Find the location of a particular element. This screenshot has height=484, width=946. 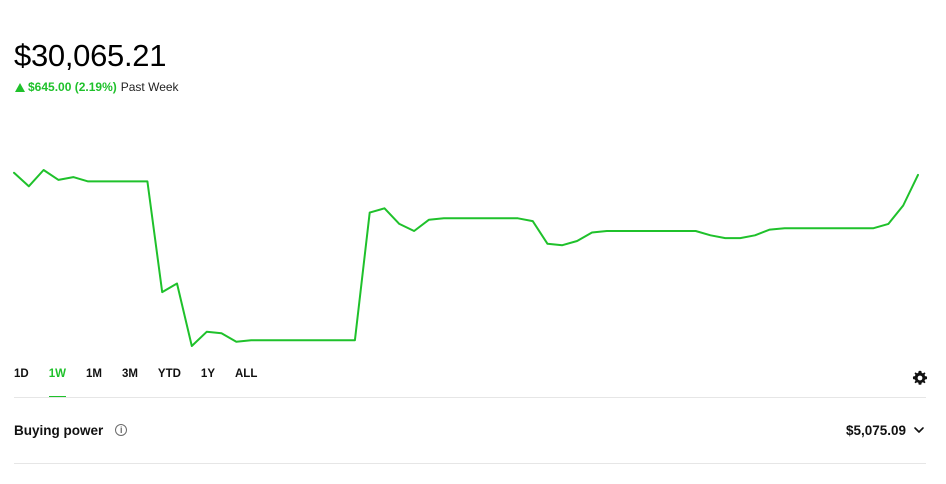

buying-power-label: Buying power is located at coordinates (59, 430).